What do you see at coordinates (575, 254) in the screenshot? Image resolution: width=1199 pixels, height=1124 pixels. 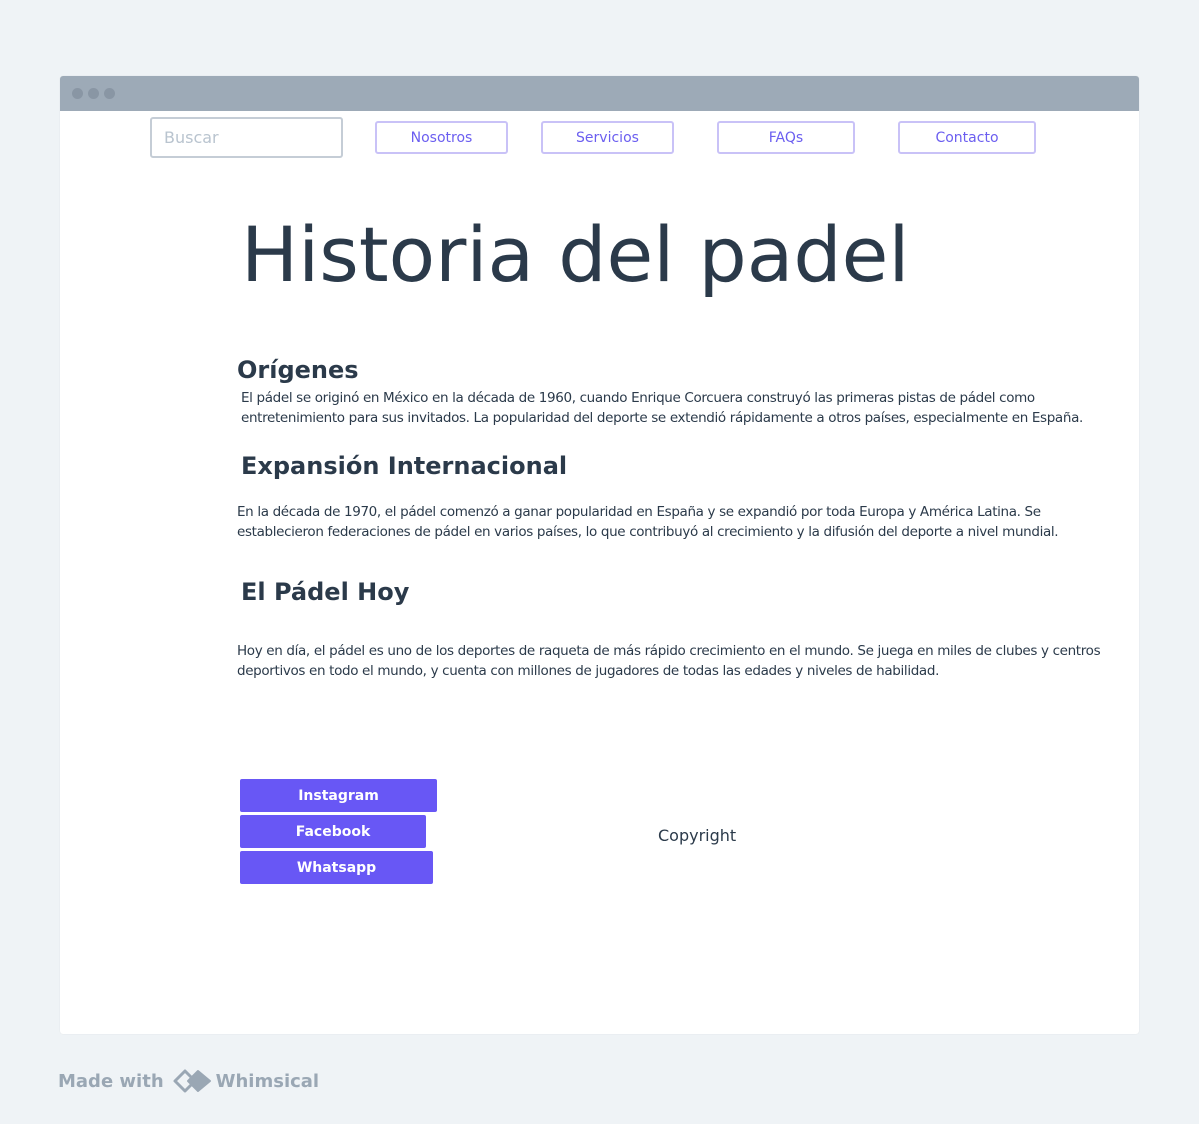 I see `page-title: Historia del padel` at bounding box center [575, 254].